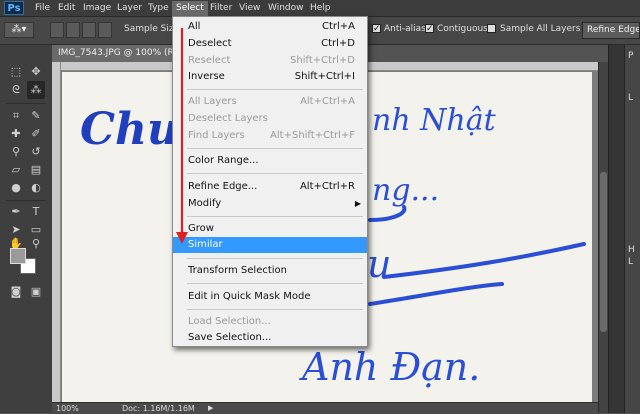 This screenshot has height=414, width=640. What do you see at coordinates (36, 188) in the screenshot?
I see `dodge-icon: ◐` at bounding box center [36, 188].